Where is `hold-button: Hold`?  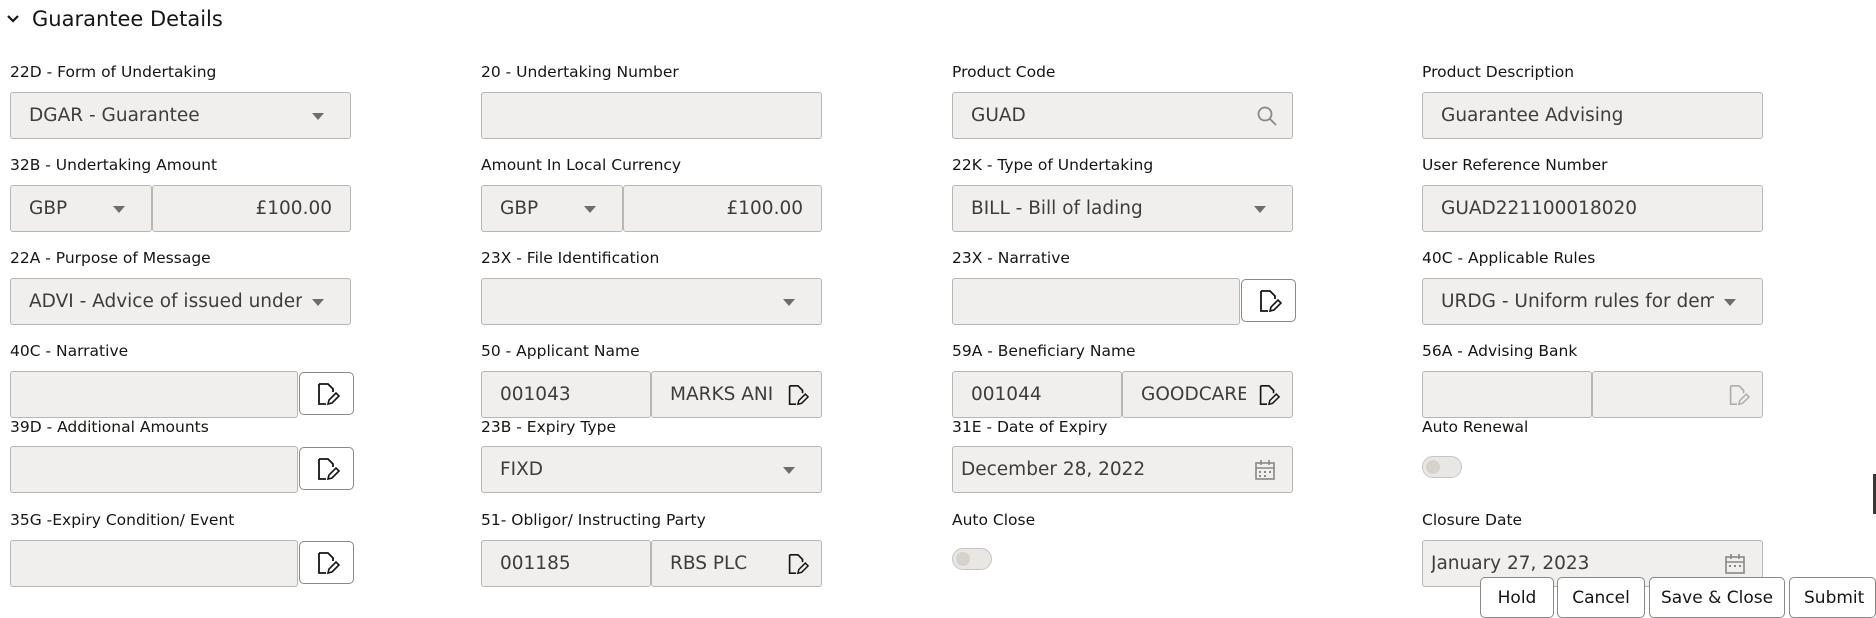
hold-button: Hold is located at coordinates (1517, 597).